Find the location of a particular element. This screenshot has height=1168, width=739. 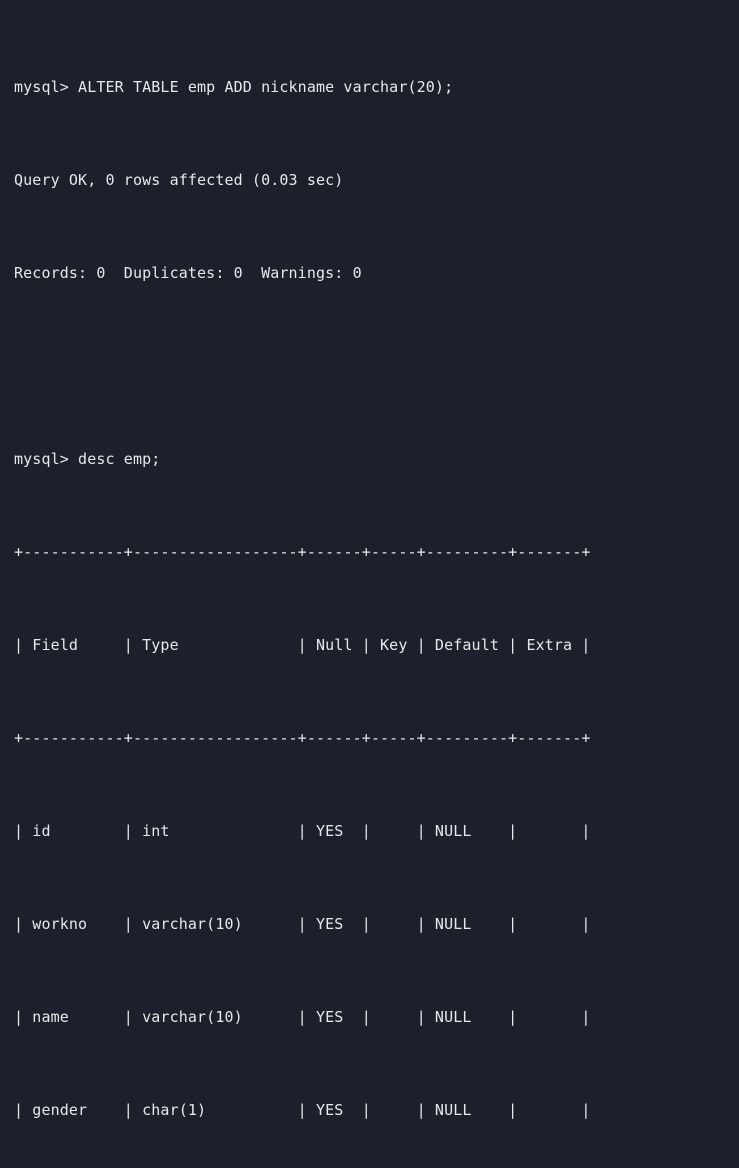

table-row: | name | varchar(10) | YES | | NULL | | is located at coordinates (302, 1017).